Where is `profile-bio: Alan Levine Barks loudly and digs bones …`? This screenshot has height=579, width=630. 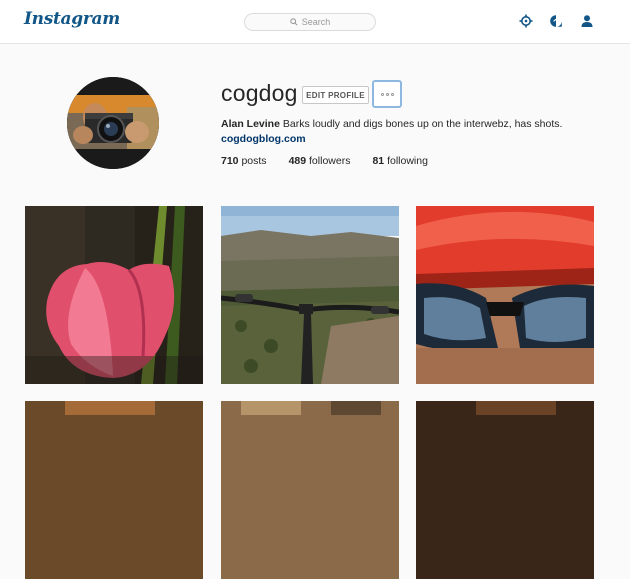 profile-bio: Alan Levine Barks loudly and digs bones … is located at coordinates (391, 124).